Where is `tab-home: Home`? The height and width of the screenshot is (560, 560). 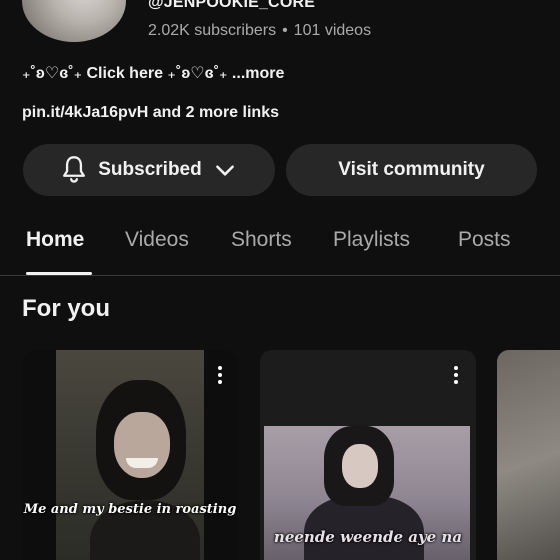 tab-home: Home is located at coordinates (55, 240).